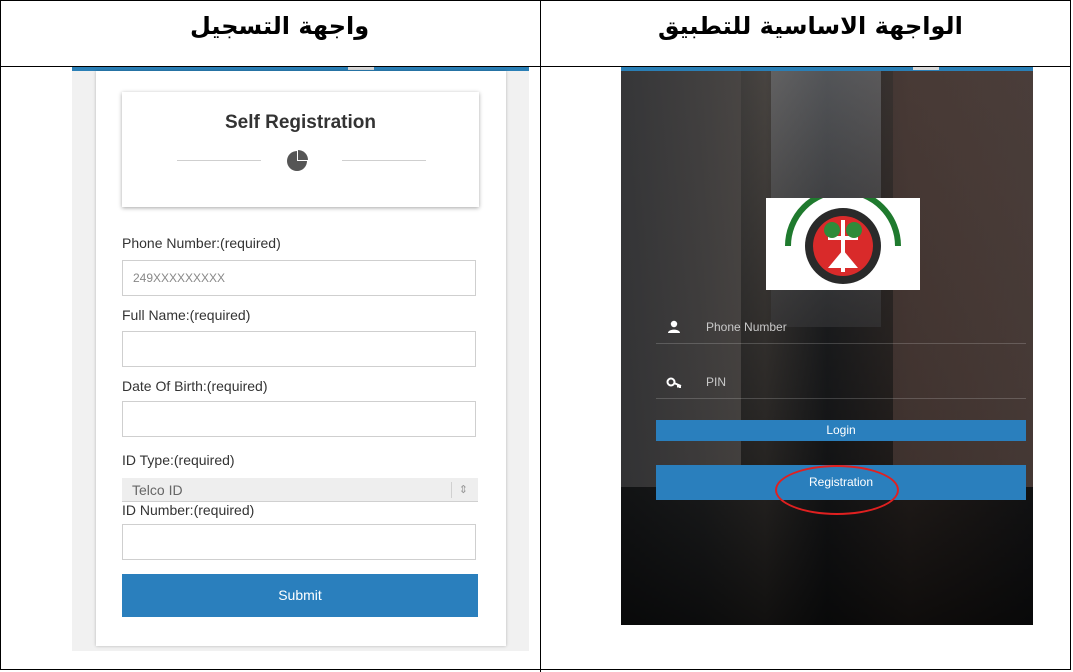 The height and width of the screenshot is (672, 1073). Describe the element at coordinates (674, 326) in the screenshot. I see `user-icon` at that location.